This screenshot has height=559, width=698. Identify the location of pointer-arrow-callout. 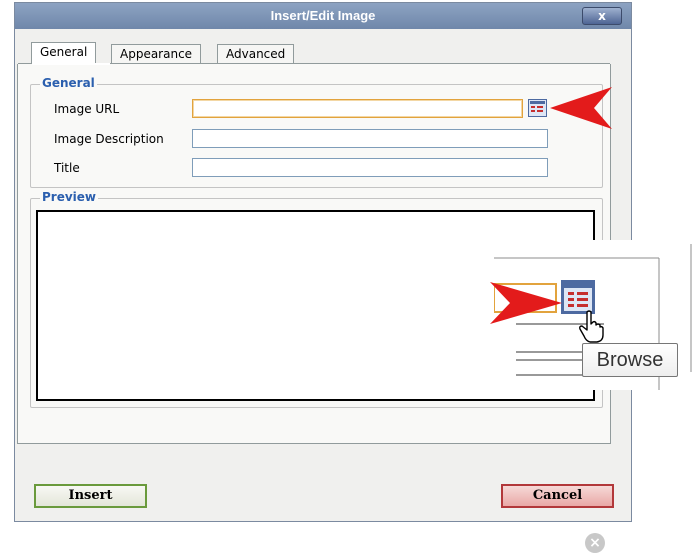
(526, 303).